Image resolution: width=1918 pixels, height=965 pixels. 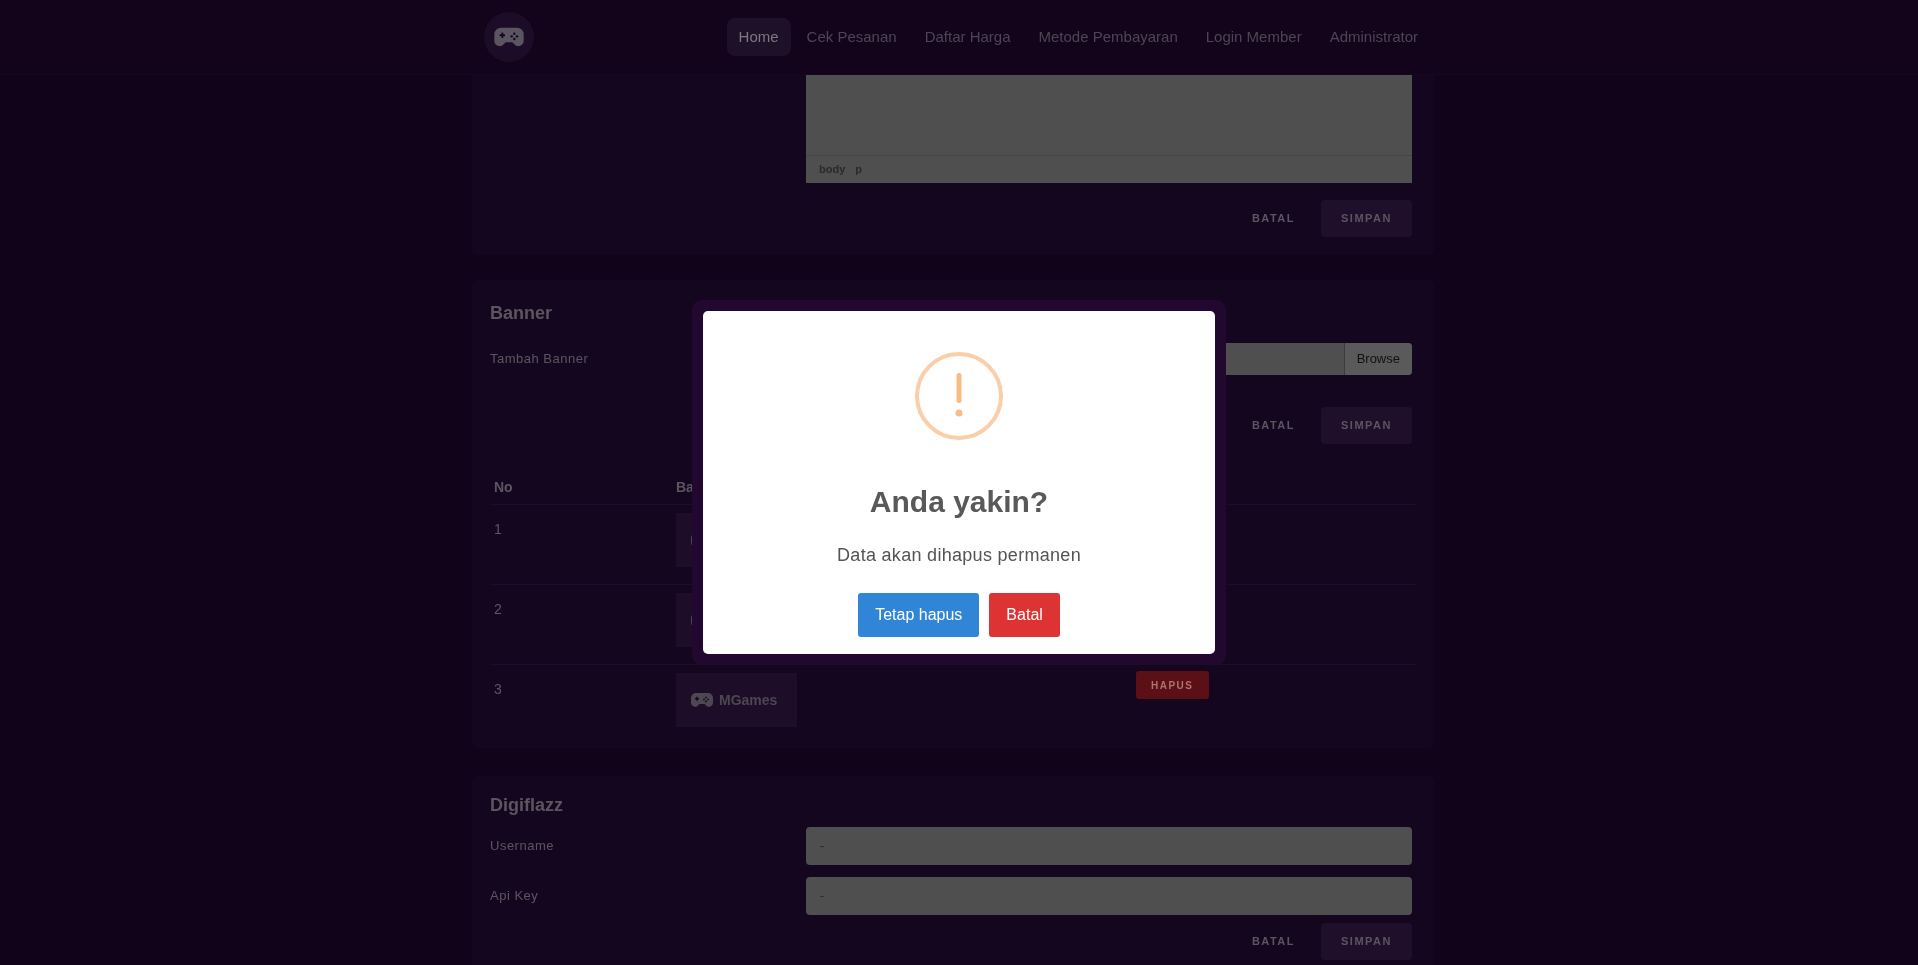 I want to click on card-title: Digiflazz, so click(x=527, y=805).